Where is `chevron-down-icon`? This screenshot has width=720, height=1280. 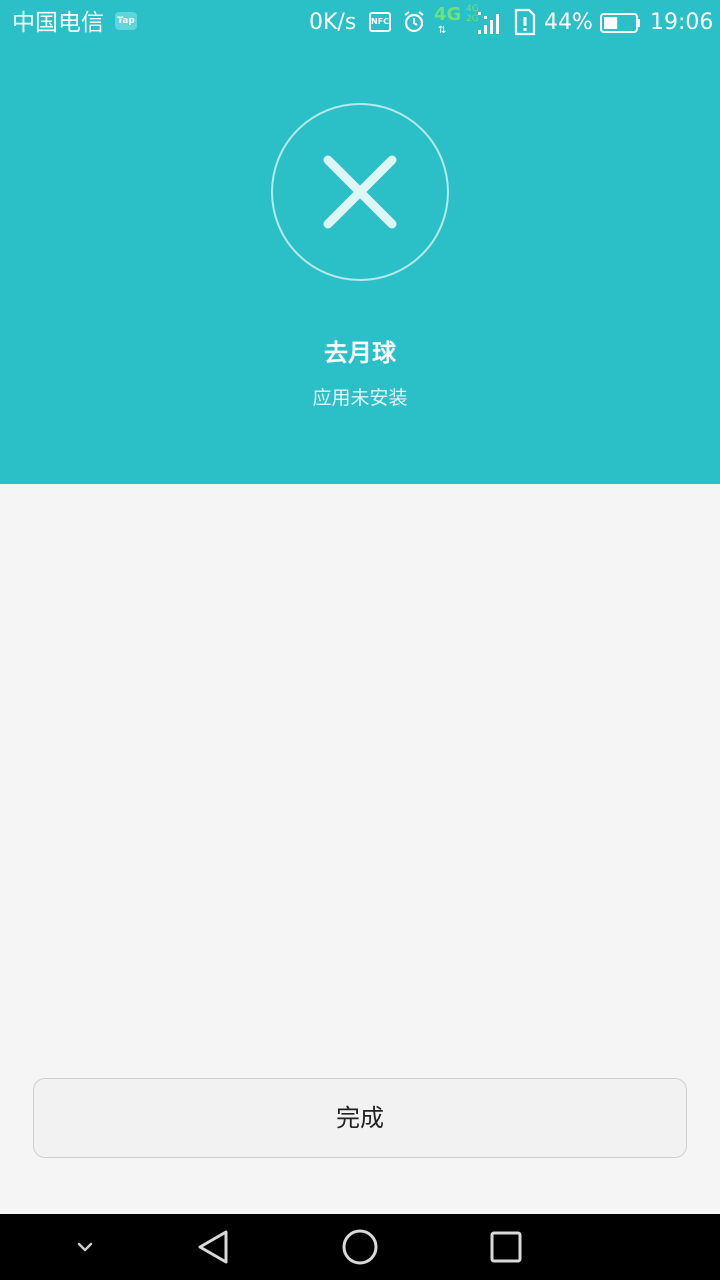 chevron-down-icon is located at coordinates (85, 1247).